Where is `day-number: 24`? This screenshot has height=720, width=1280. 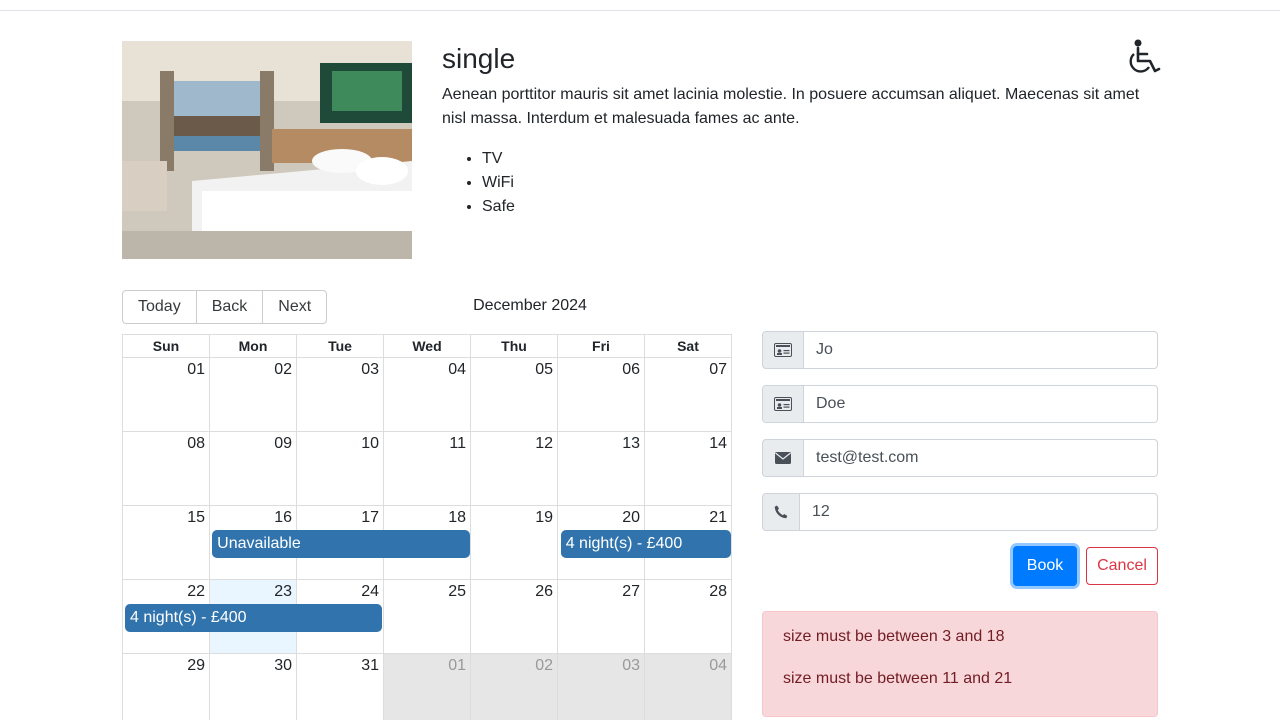
day-number: 24 is located at coordinates (370, 592).